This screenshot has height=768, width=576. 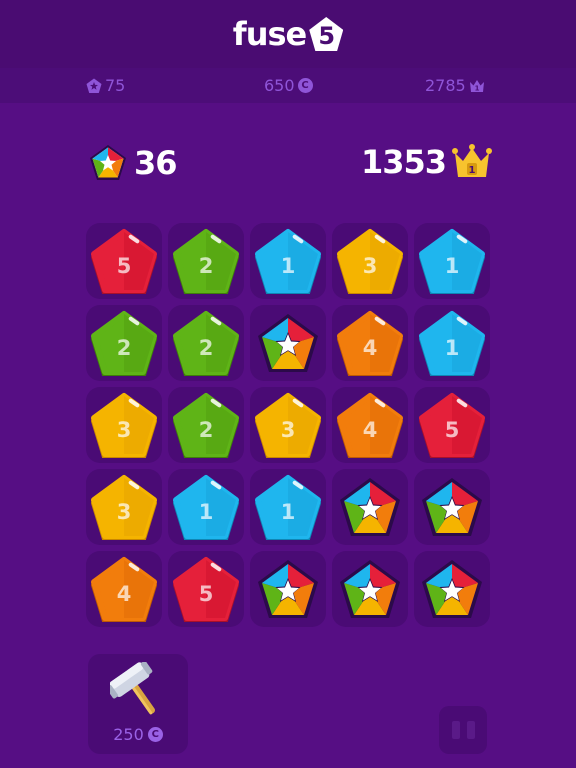 I want to click on gold-crown-icon: 1, so click(x=472, y=160).